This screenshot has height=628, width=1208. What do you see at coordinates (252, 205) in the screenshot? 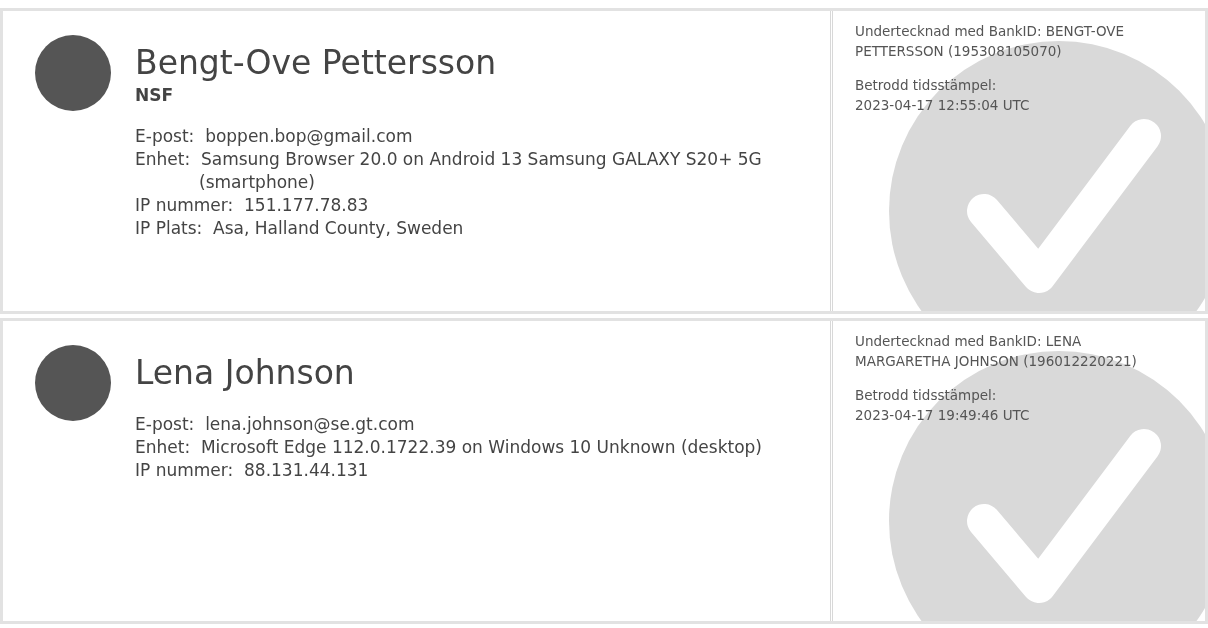
I see `detail-line: IP nummer: 151.177.78.83` at bounding box center [252, 205].